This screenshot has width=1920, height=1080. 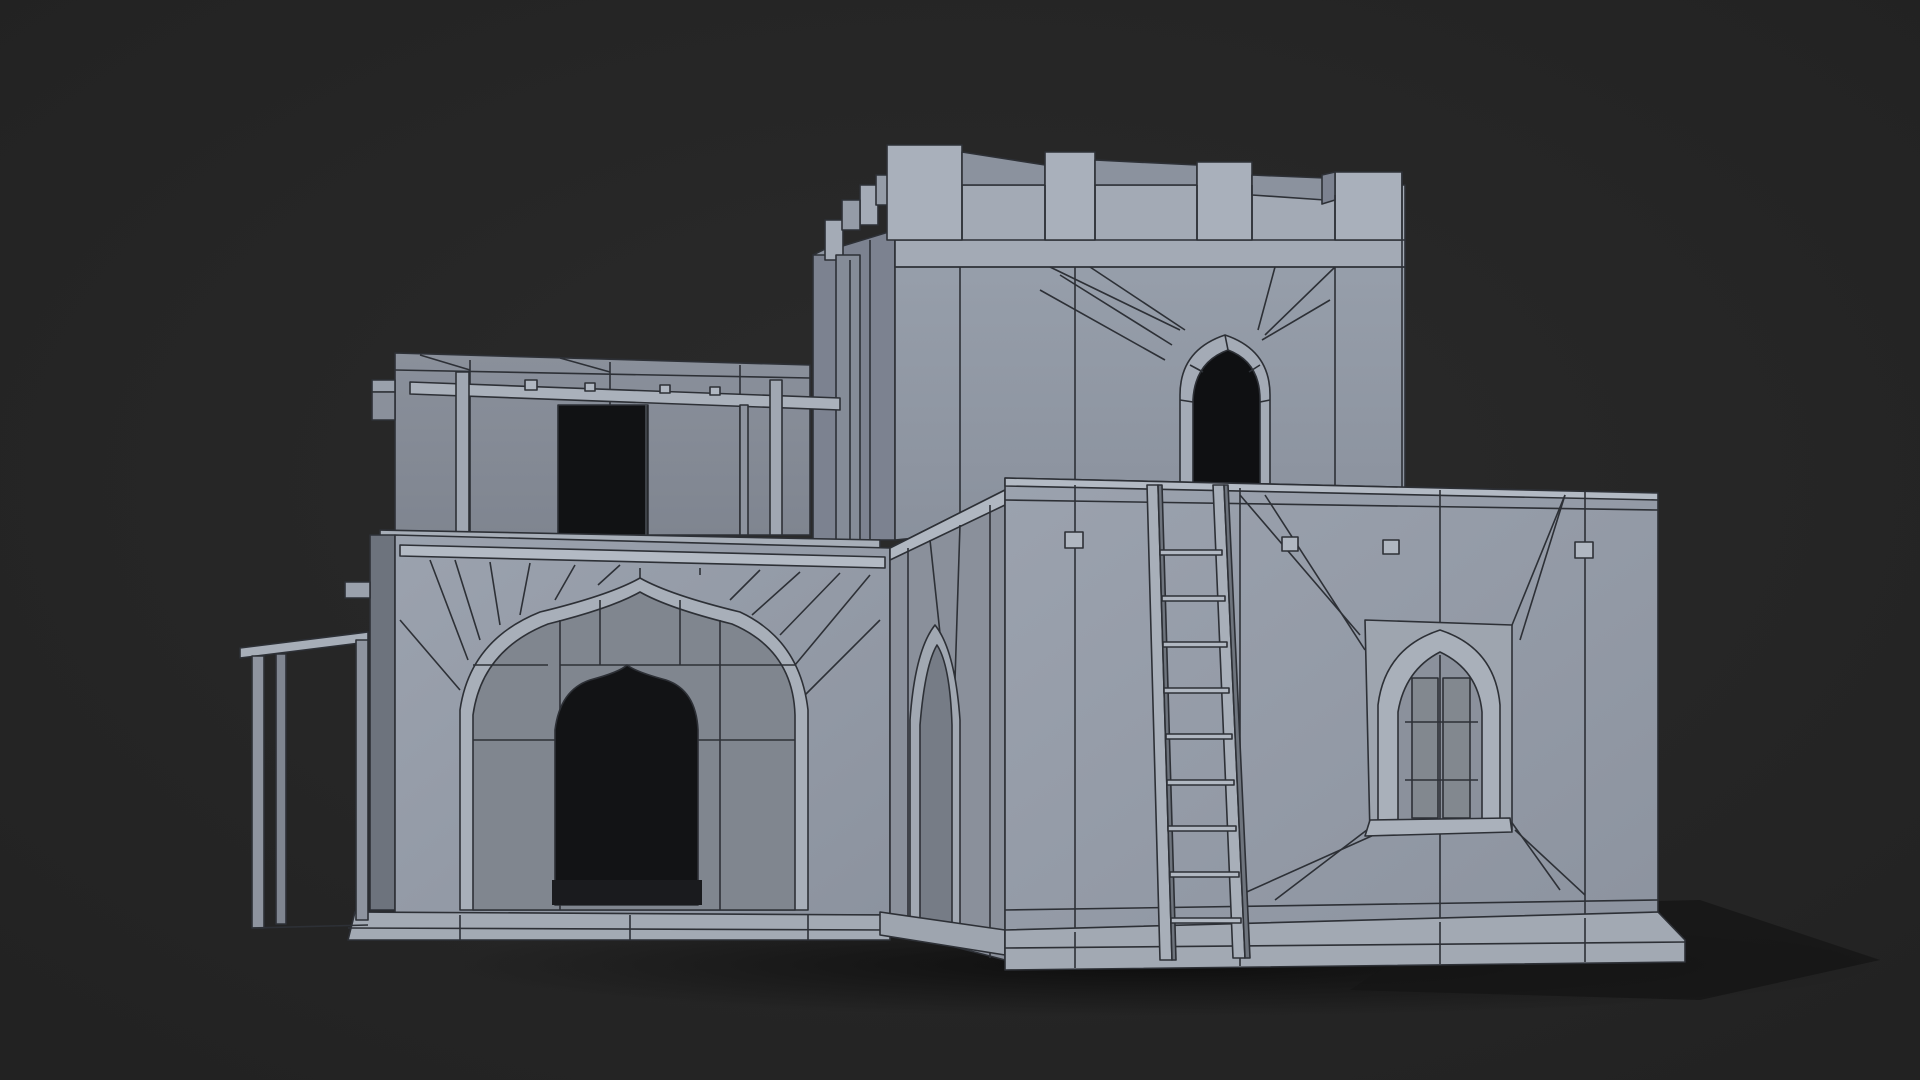 What do you see at coordinates (603, 470) in the screenshot?
I see `upper-doorway` at bounding box center [603, 470].